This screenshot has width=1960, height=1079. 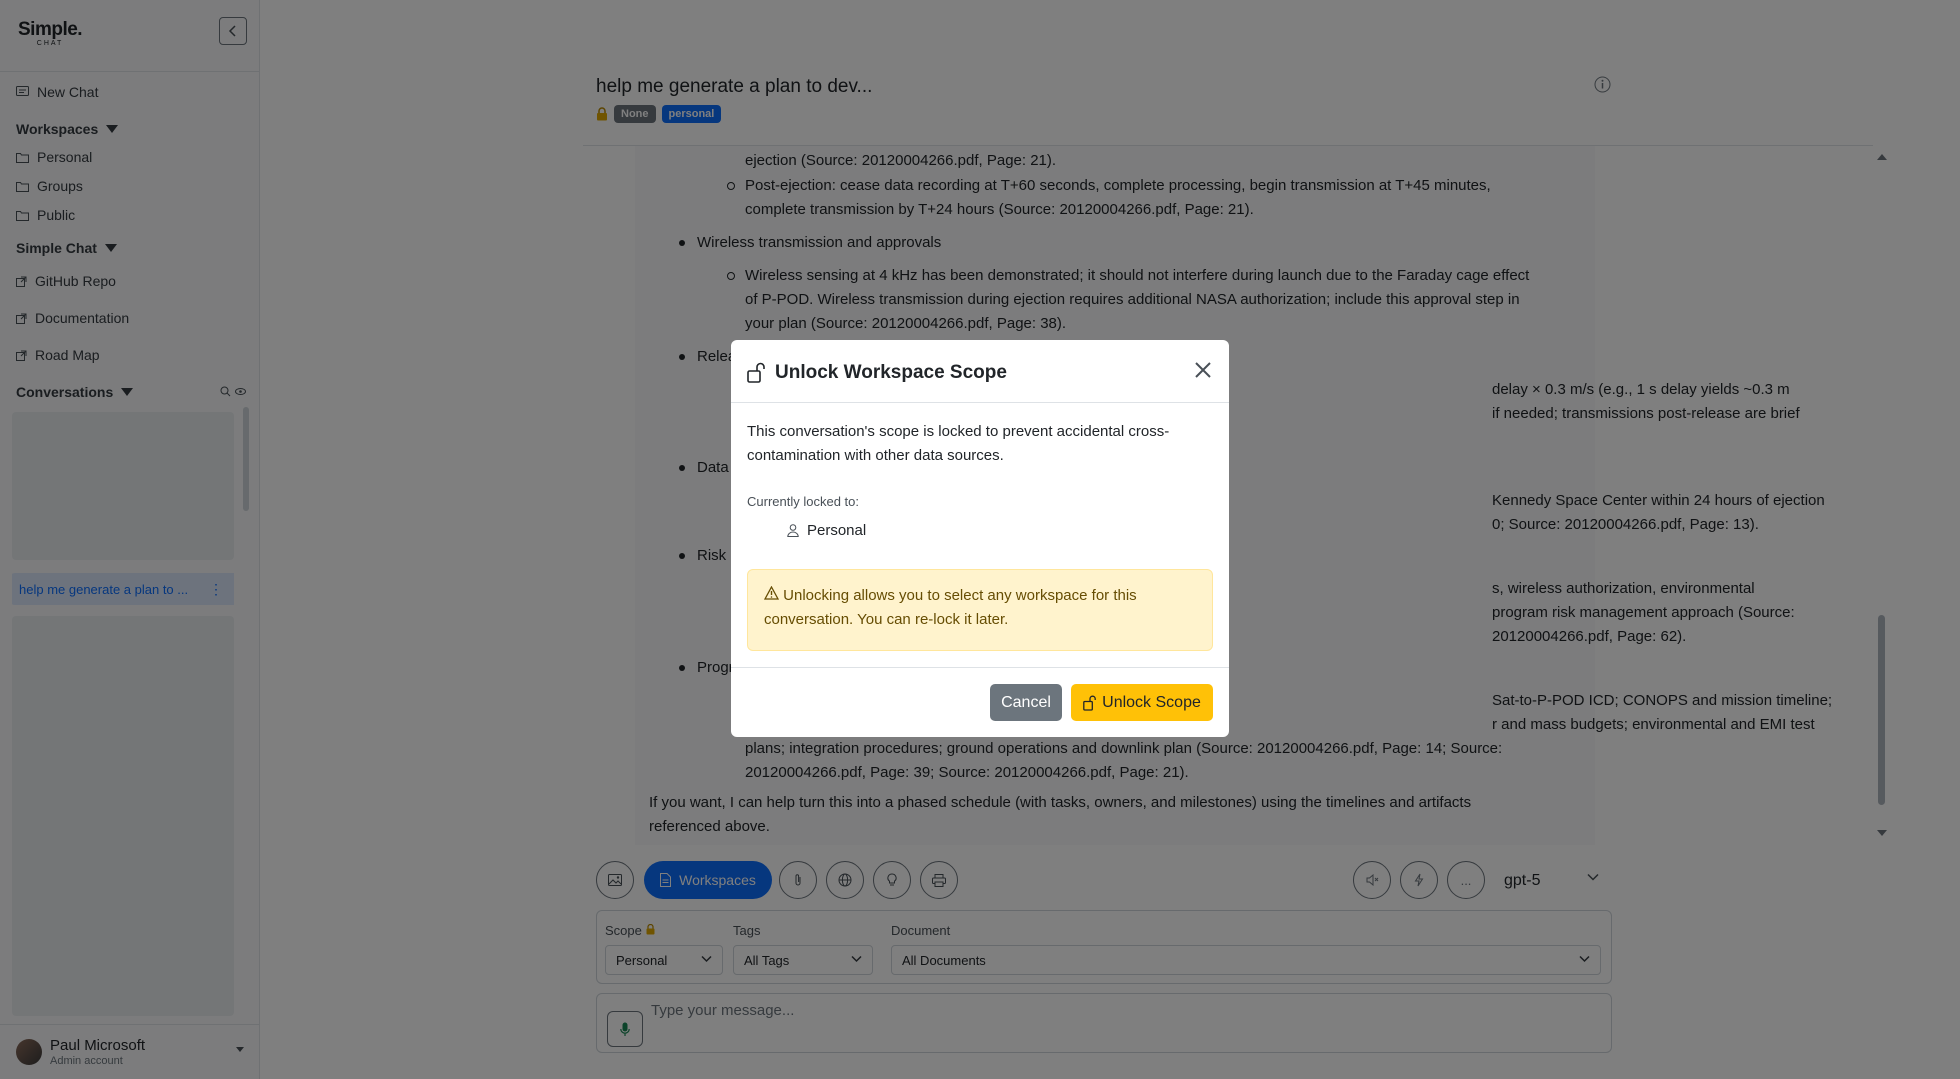 I want to click on unlock-scope-label: Unlock Scope, so click(x=1151, y=702).